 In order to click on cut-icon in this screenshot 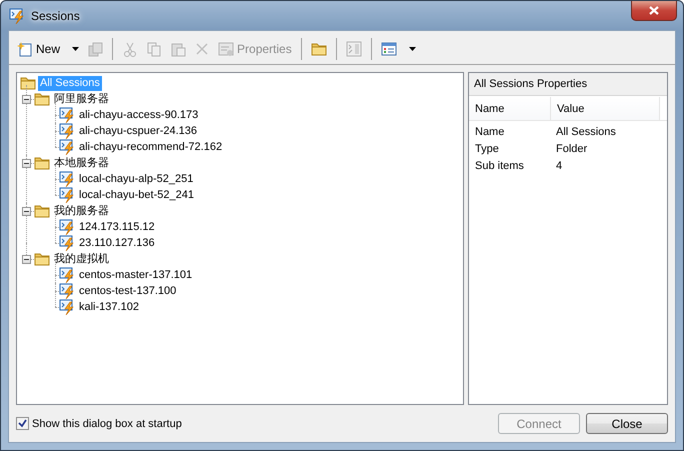, I will do `click(130, 49)`.